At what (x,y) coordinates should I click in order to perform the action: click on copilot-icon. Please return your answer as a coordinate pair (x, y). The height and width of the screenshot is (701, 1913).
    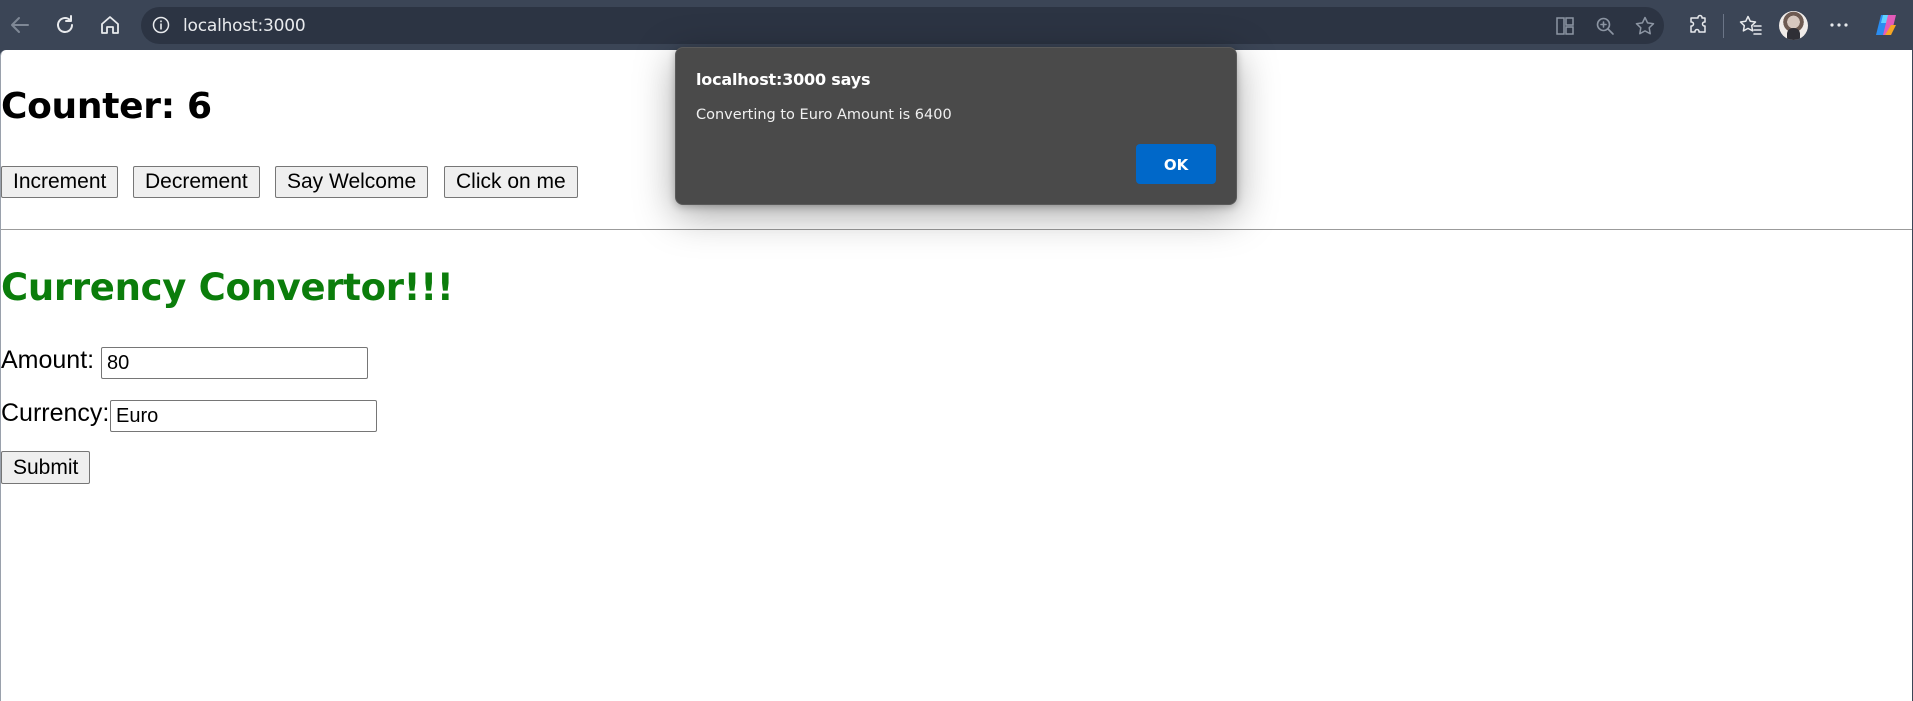
    Looking at the image, I should click on (1886, 25).